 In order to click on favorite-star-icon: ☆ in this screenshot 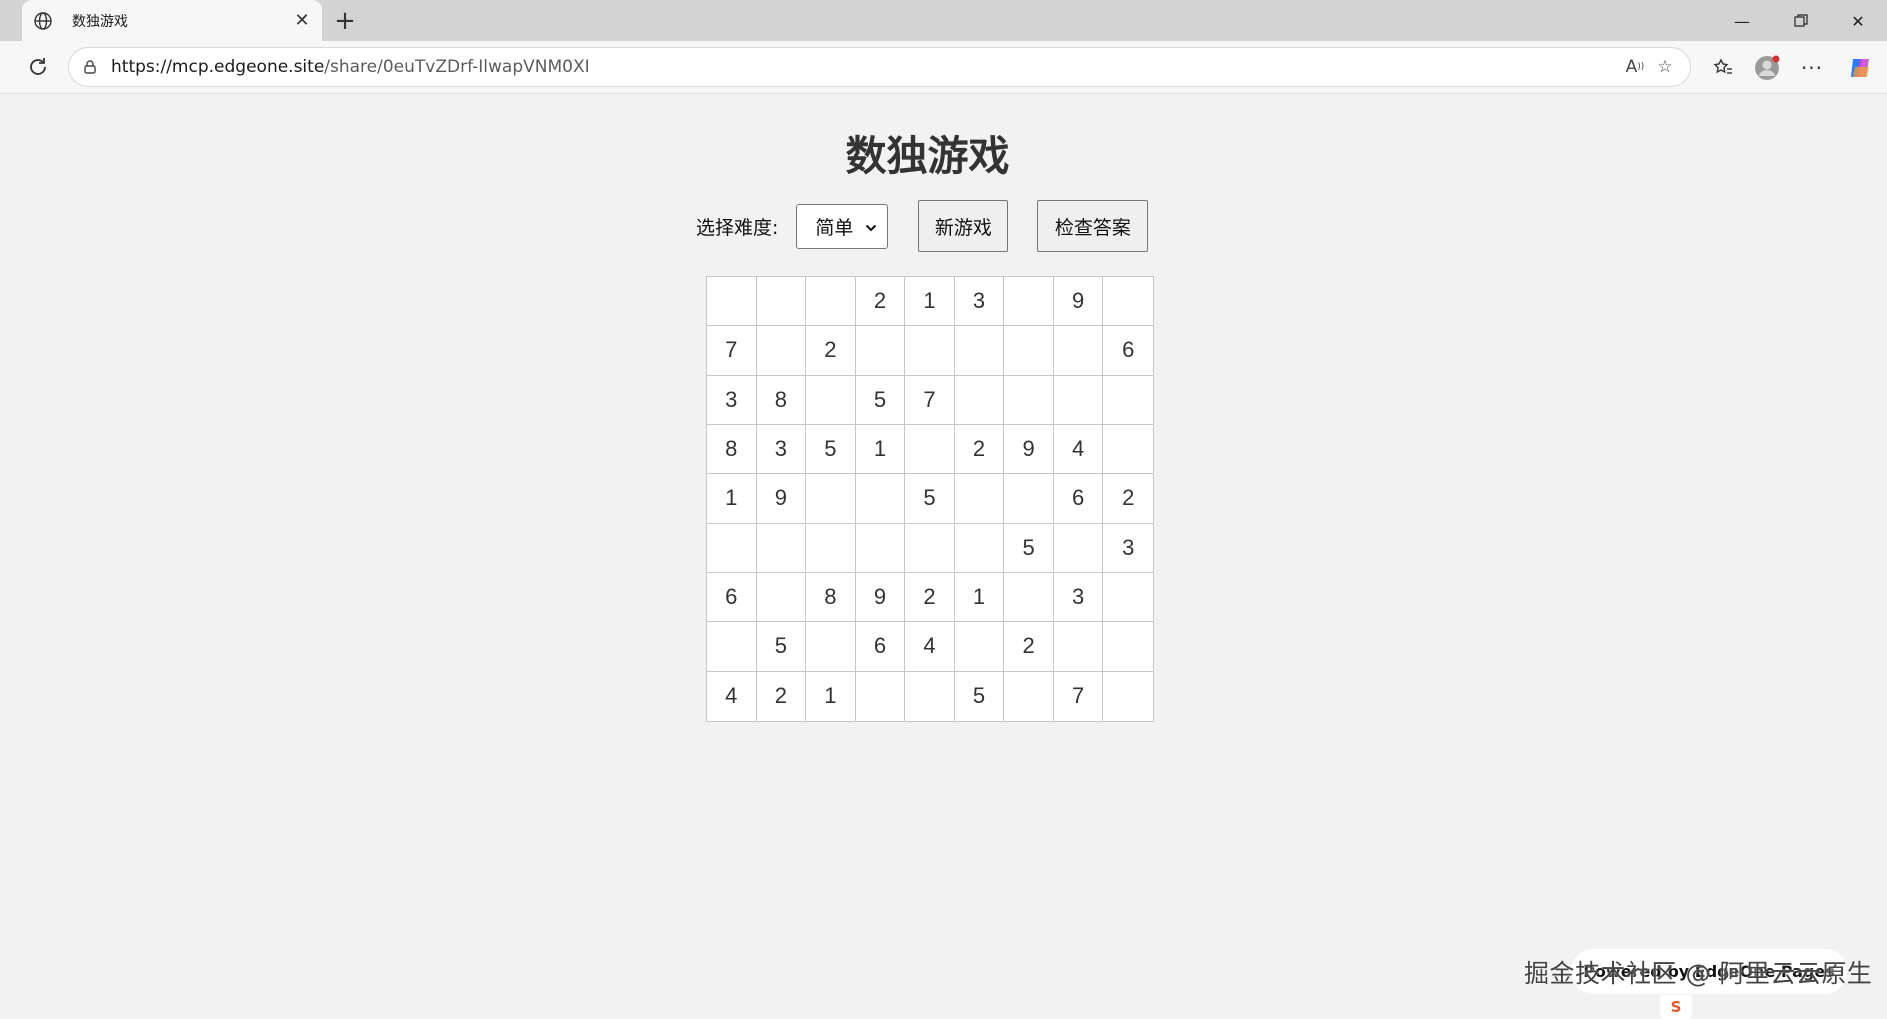, I will do `click(1665, 67)`.